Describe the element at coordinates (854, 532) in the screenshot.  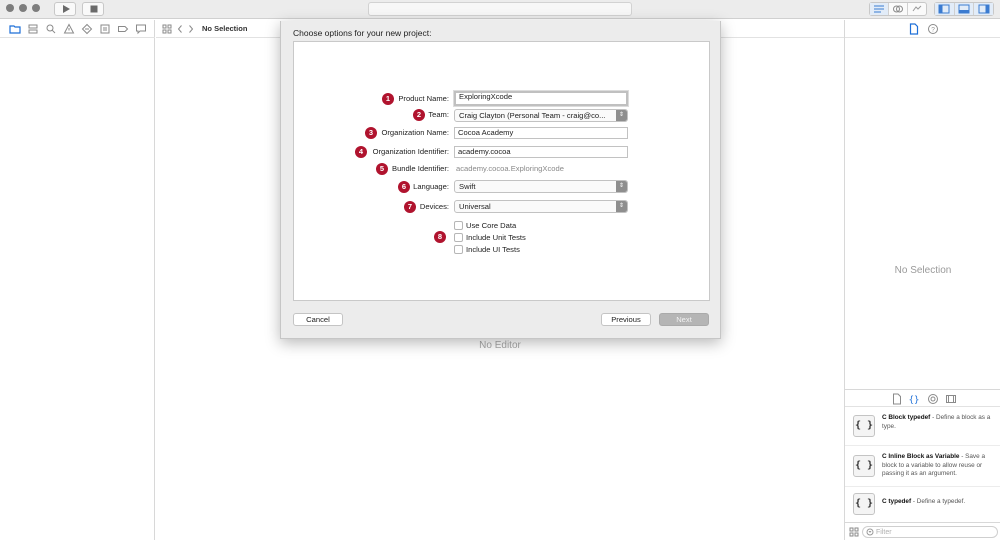
I see `grid-view-icon` at that location.